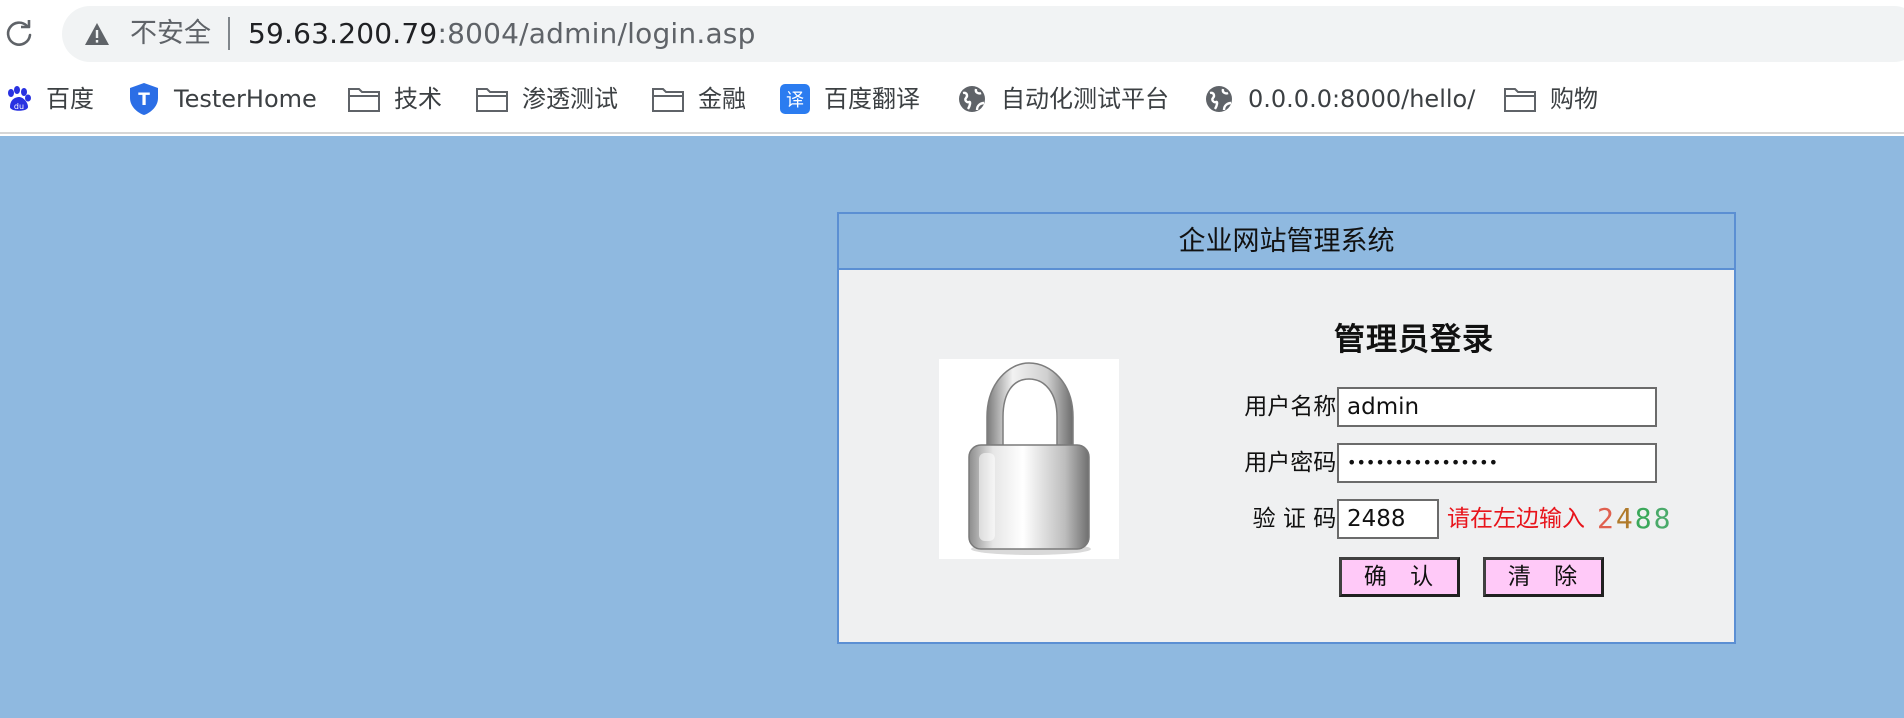  Describe the element at coordinates (1085, 99) in the screenshot. I see `bookmark-label: 自动化测试平台` at that location.